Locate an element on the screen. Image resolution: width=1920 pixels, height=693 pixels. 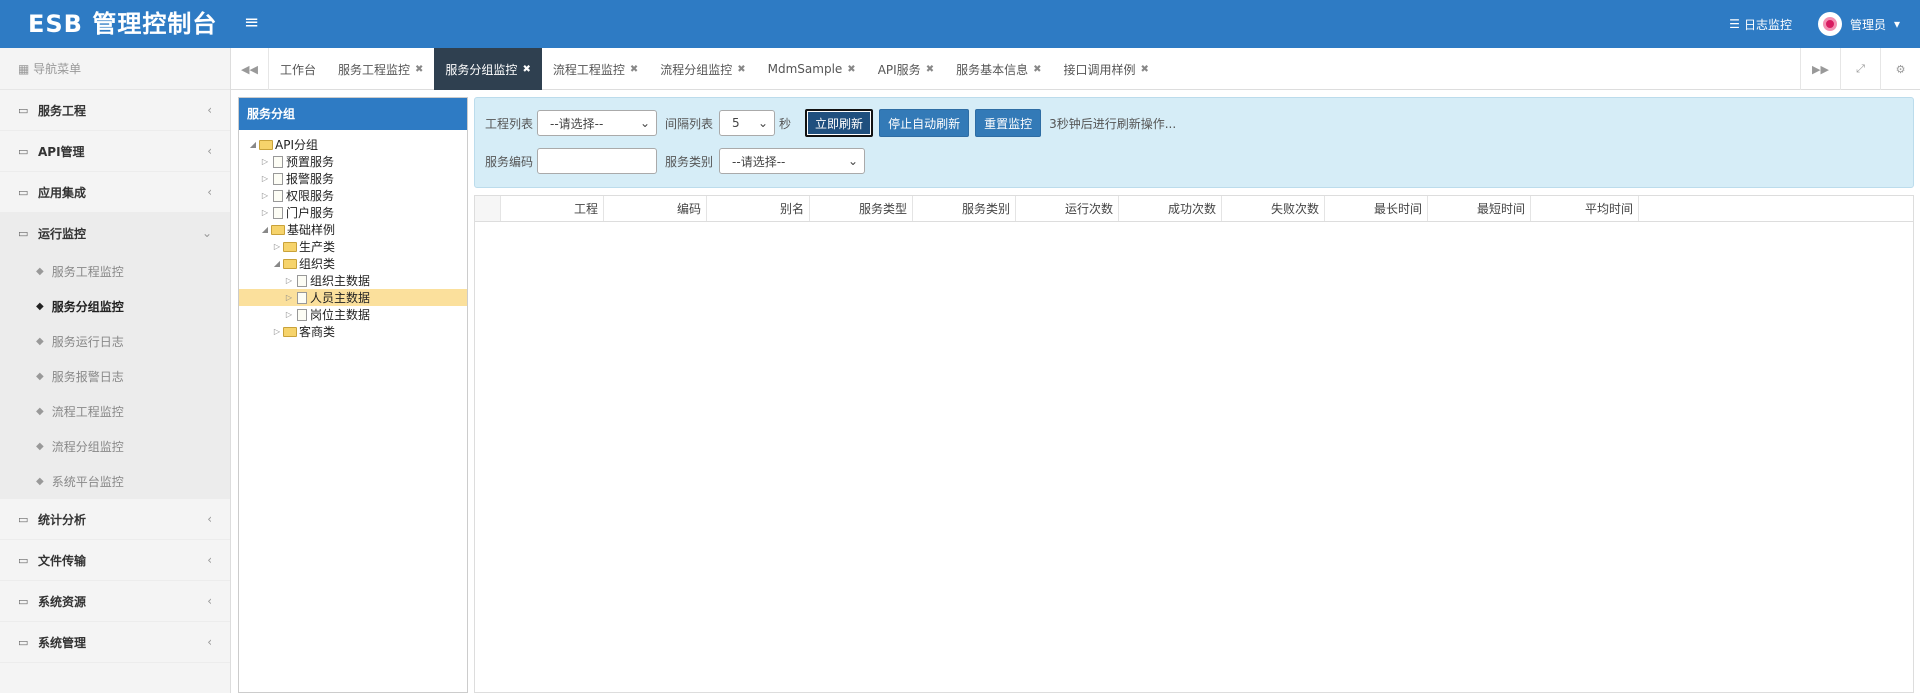
grid-column-header: 服务类型 is located at coordinates (861, 208).